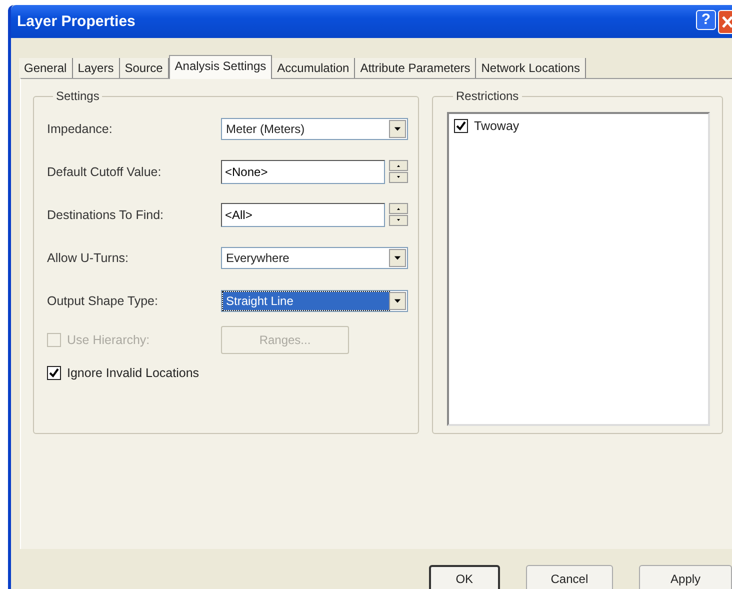  I want to click on input-field: <None>, so click(303, 172).